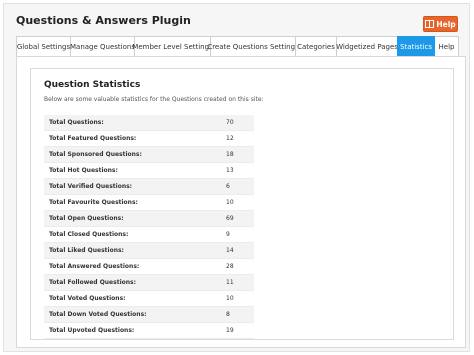 The image size is (474, 355). What do you see at coordinates (416, 46) in the screenshot?
I see `tab-statistics: Statistics` at bounding box center [416, 46].